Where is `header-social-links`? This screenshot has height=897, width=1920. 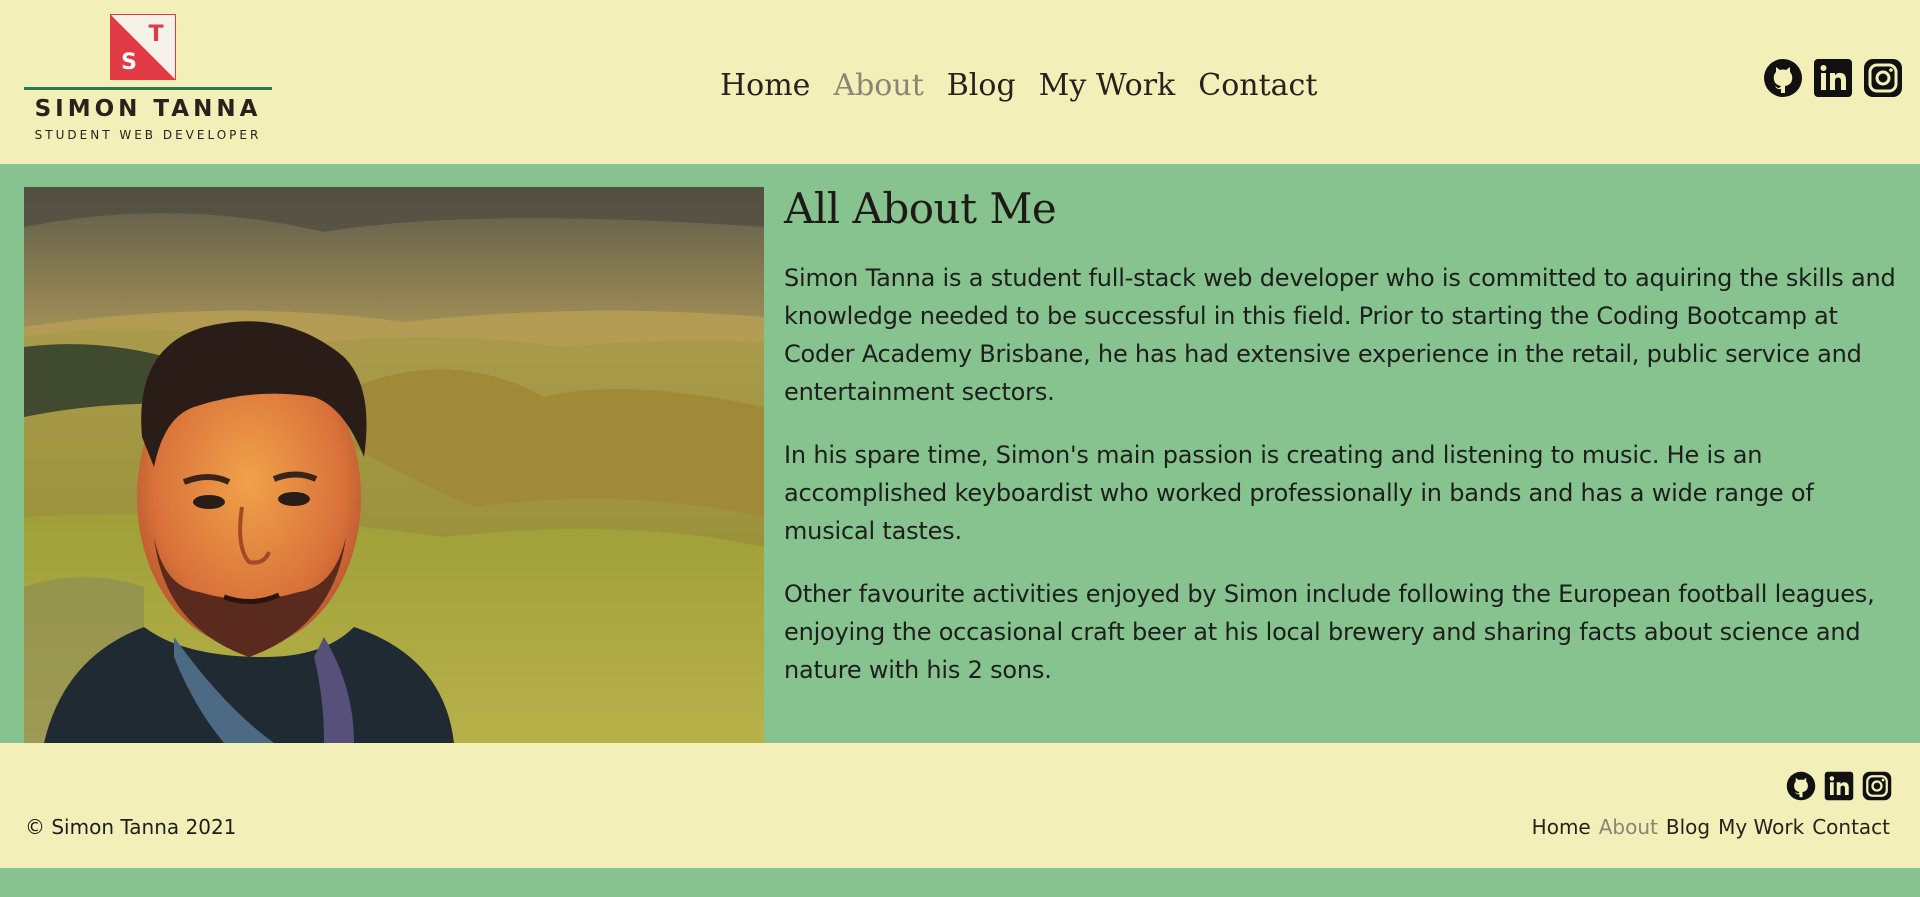
header-social-links is located at coordinates (1833, 78).